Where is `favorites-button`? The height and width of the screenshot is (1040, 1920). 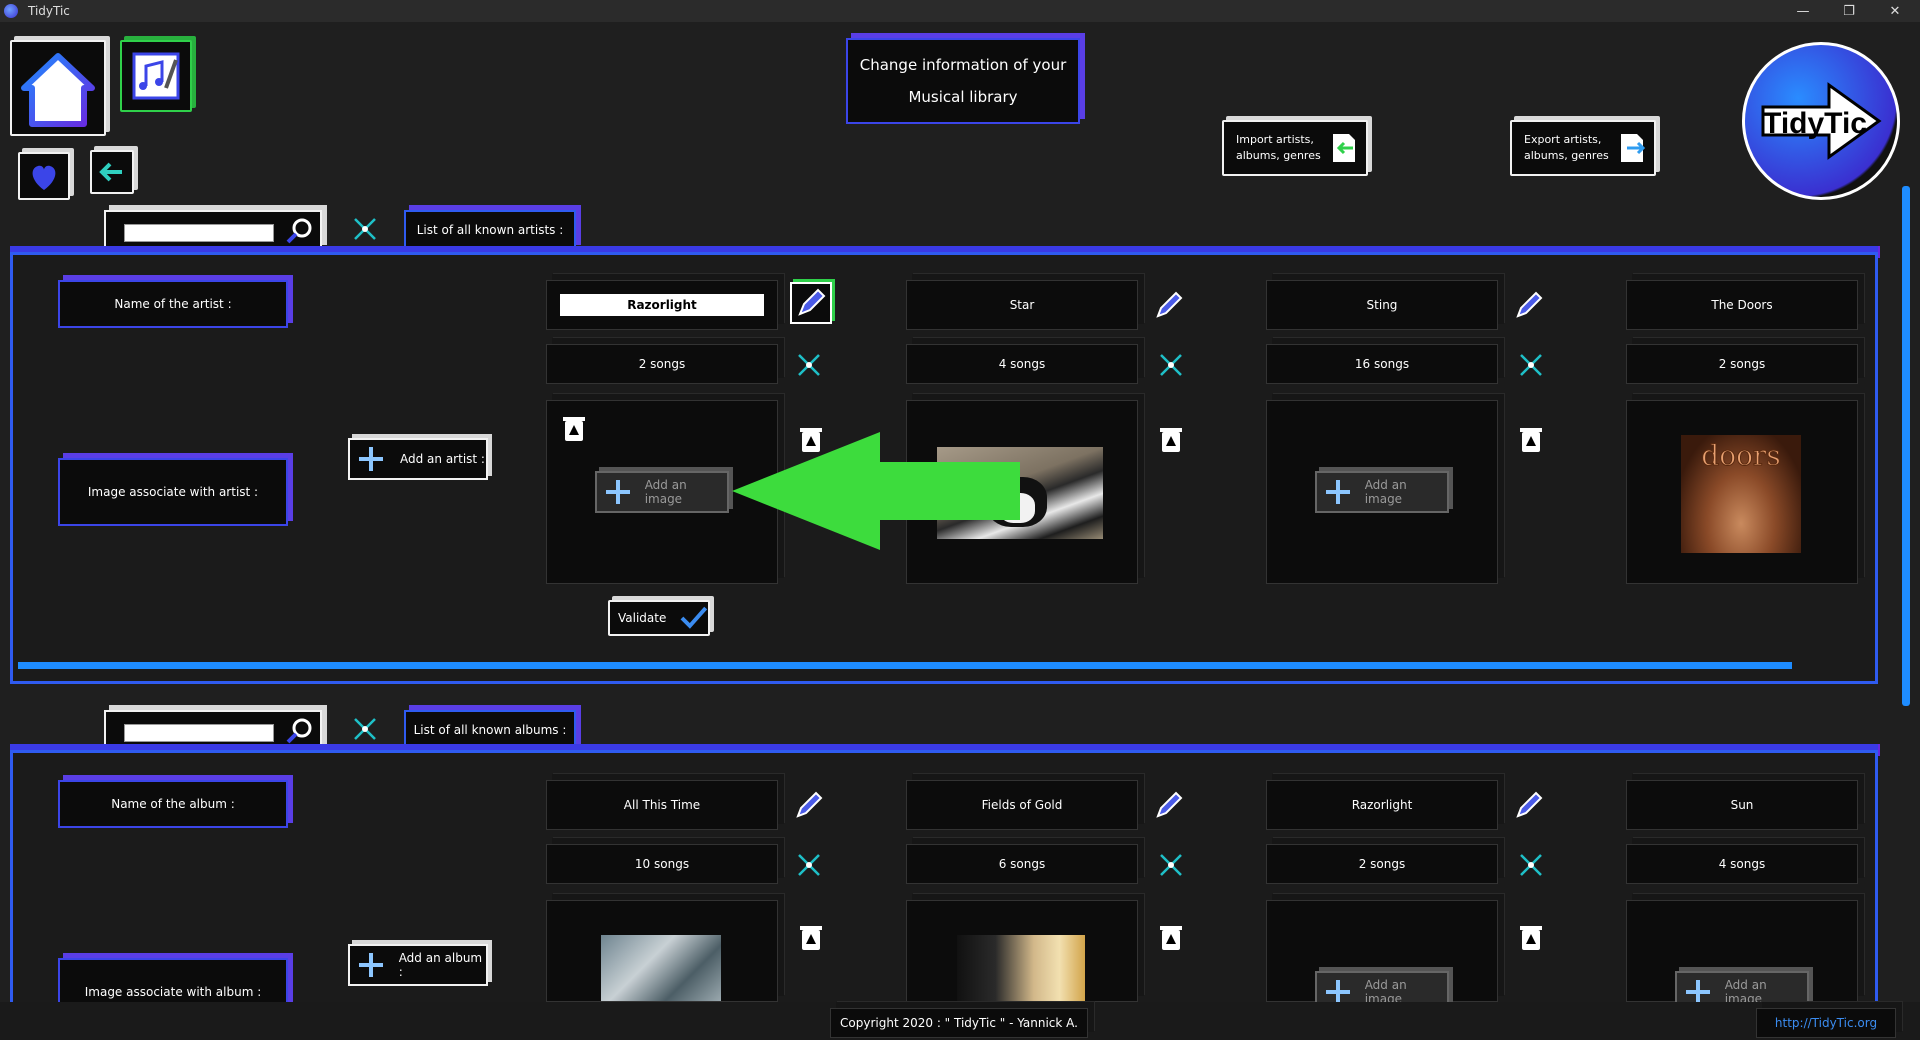 favorites-button is located at coordinates (44, 176).